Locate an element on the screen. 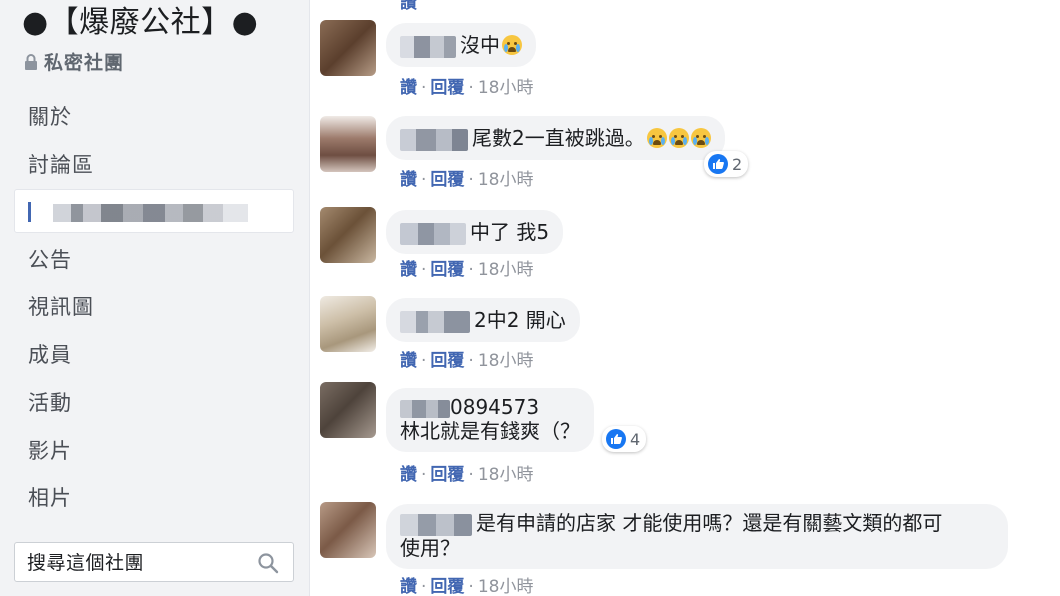 The height and width of the screenshot is (596, 1060). commenter-name: 0894573 is located at coordinates (490, 407).